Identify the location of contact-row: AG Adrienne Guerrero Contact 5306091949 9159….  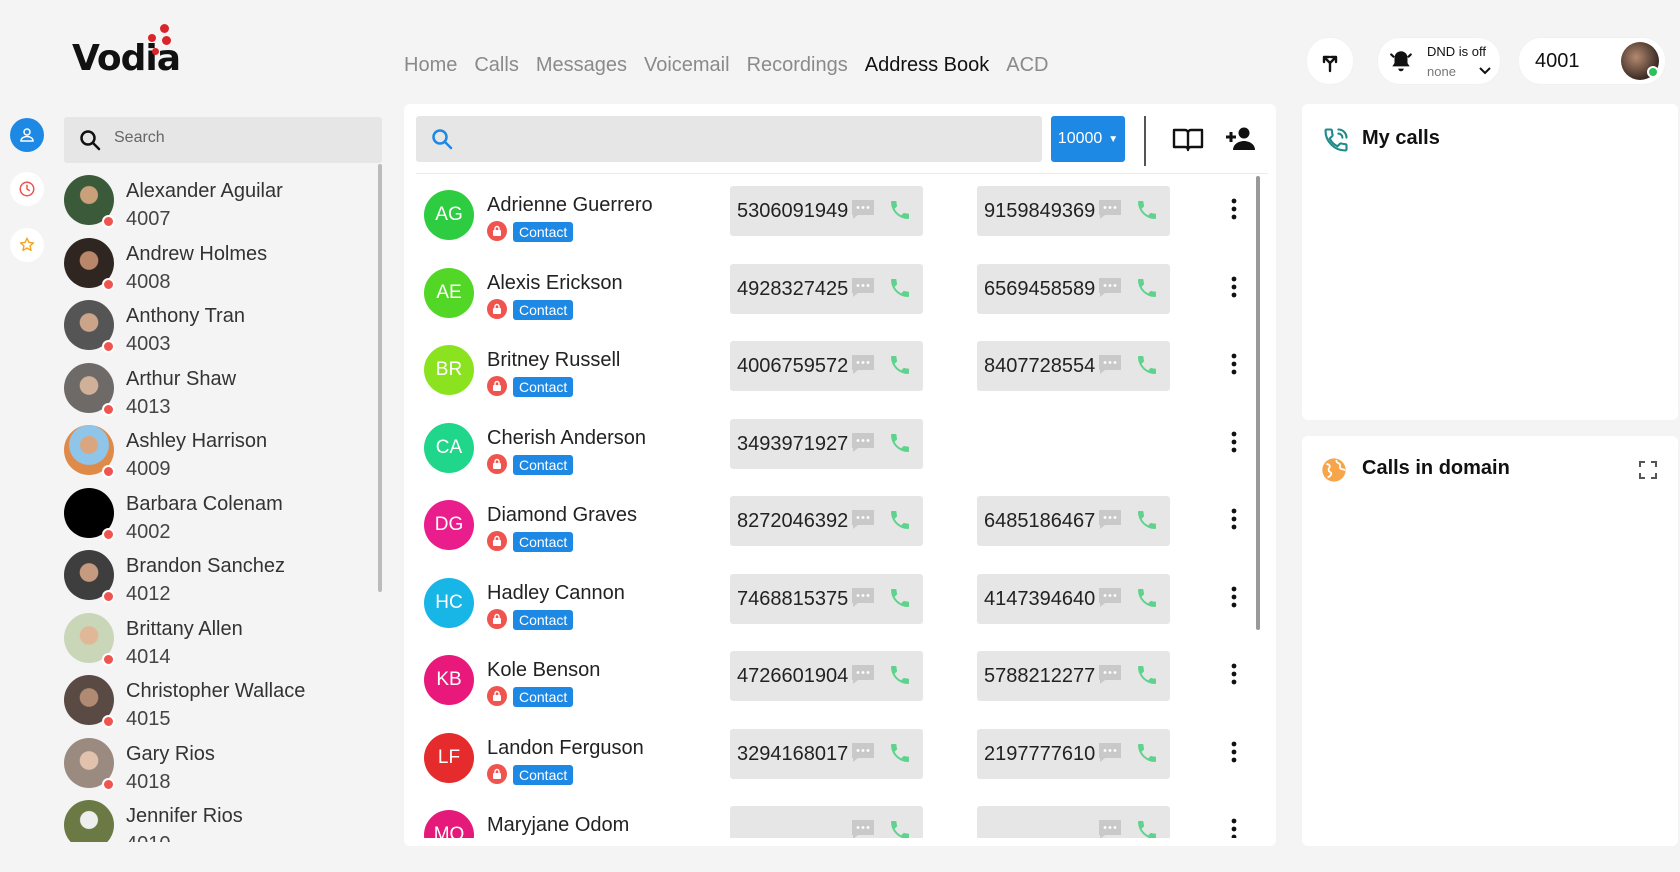
(830, 221).